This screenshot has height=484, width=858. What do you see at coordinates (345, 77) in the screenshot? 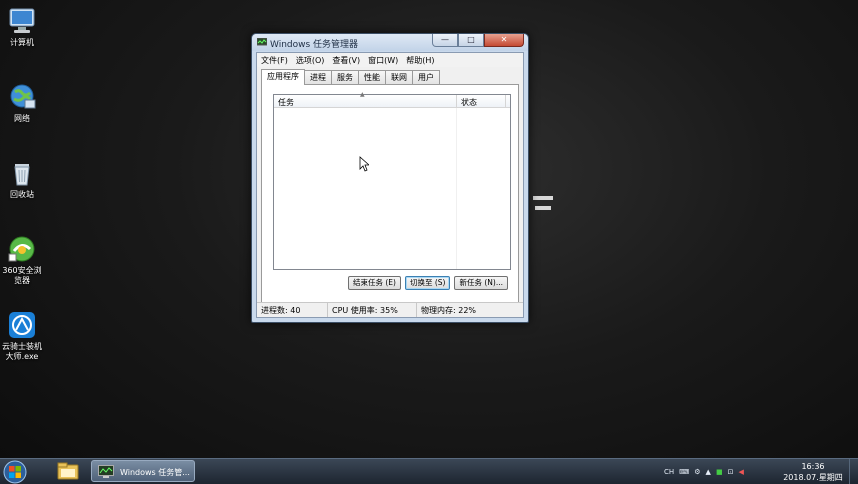
I see `tab-services: 服务` at bounding box center [345, 77].